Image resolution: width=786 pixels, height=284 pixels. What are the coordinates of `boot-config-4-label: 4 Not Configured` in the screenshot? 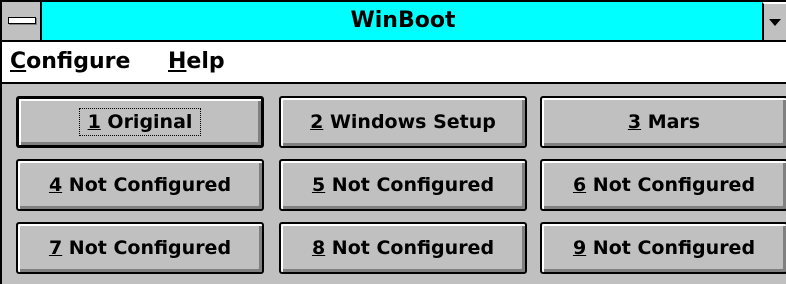 It's located at (140, 185).